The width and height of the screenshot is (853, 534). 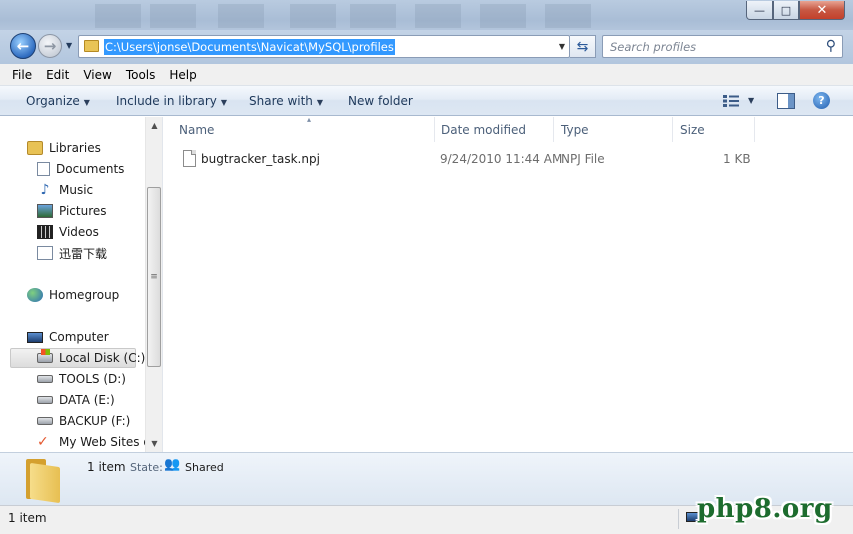 I want to click on column-label: Date modified, so click(x=484, y=130).